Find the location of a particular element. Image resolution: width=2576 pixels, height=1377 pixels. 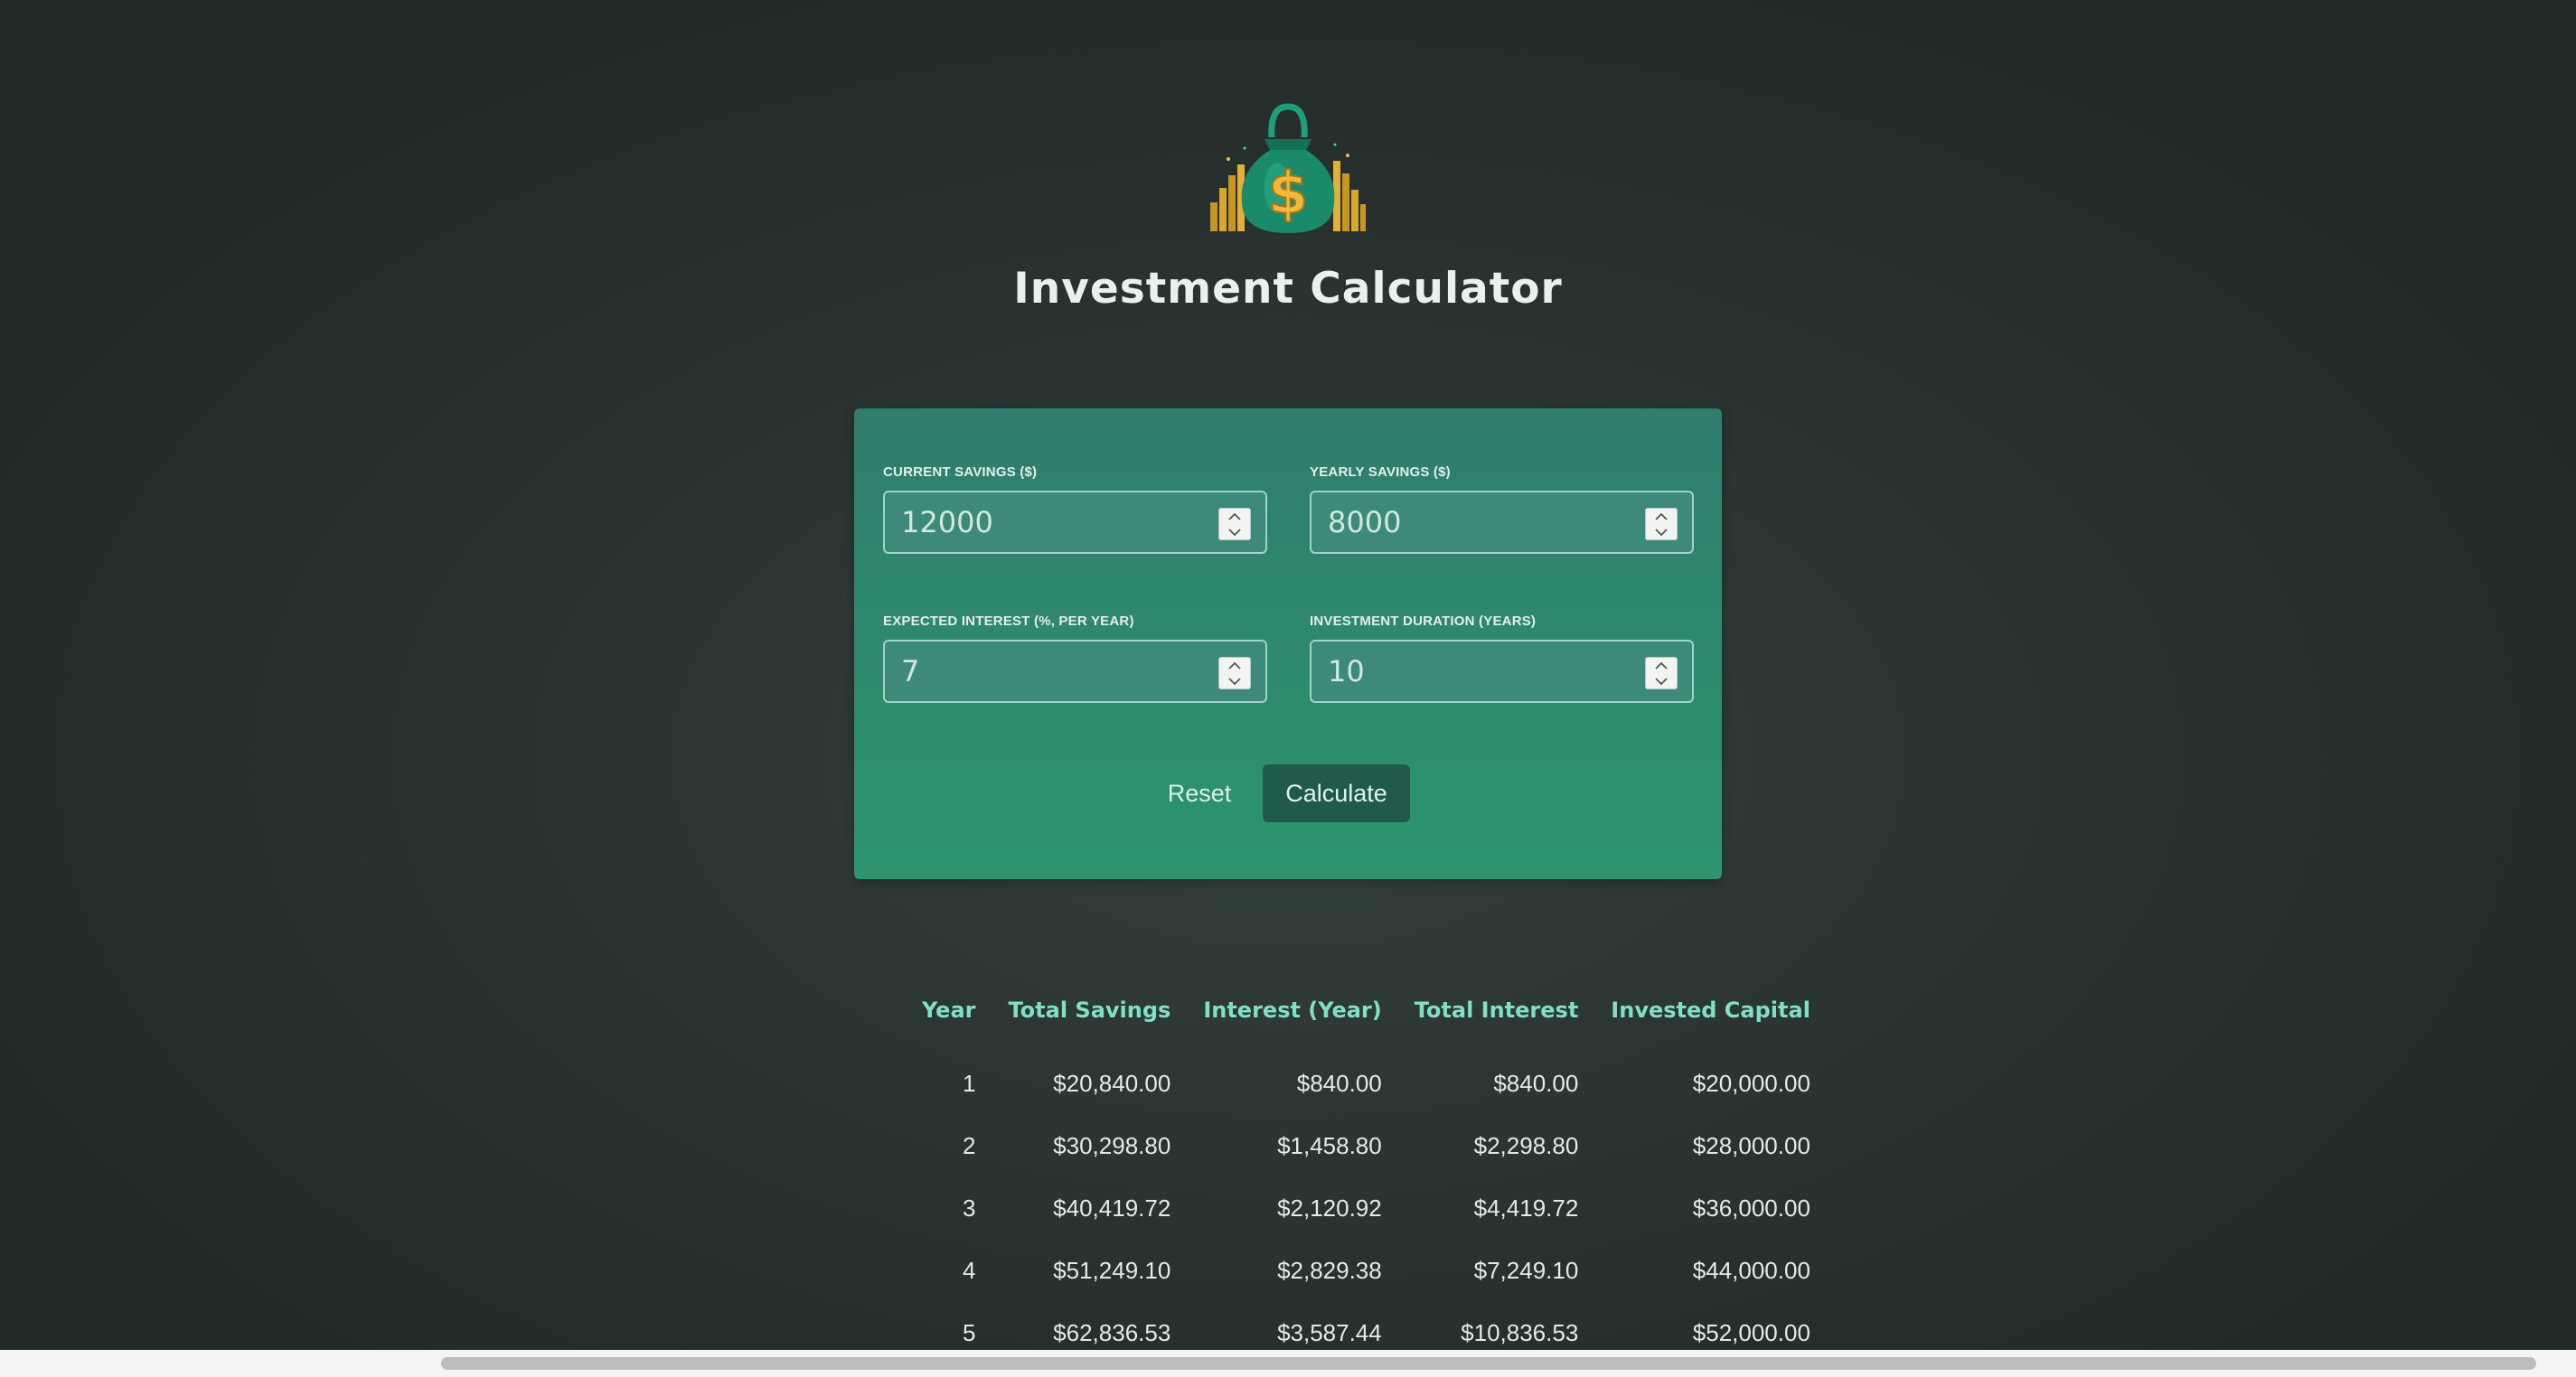

current-savings-field: Current Savings ($) is located at coordinates (1075, 509).